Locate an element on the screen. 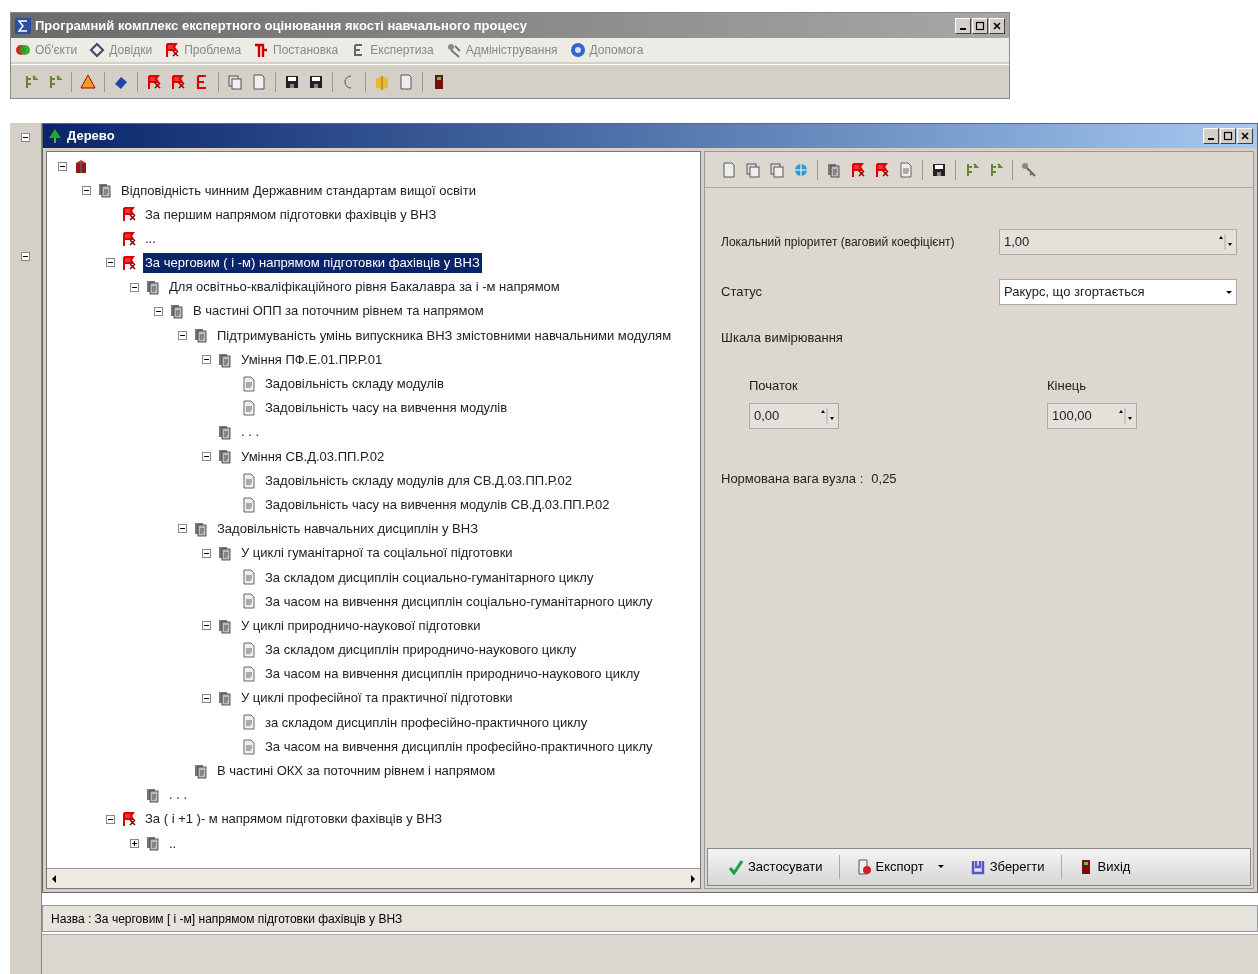 The height and width of the screenshot is (974, 1258). tree-item: Задовільність складу модулів is located at coordinates (354, 384).